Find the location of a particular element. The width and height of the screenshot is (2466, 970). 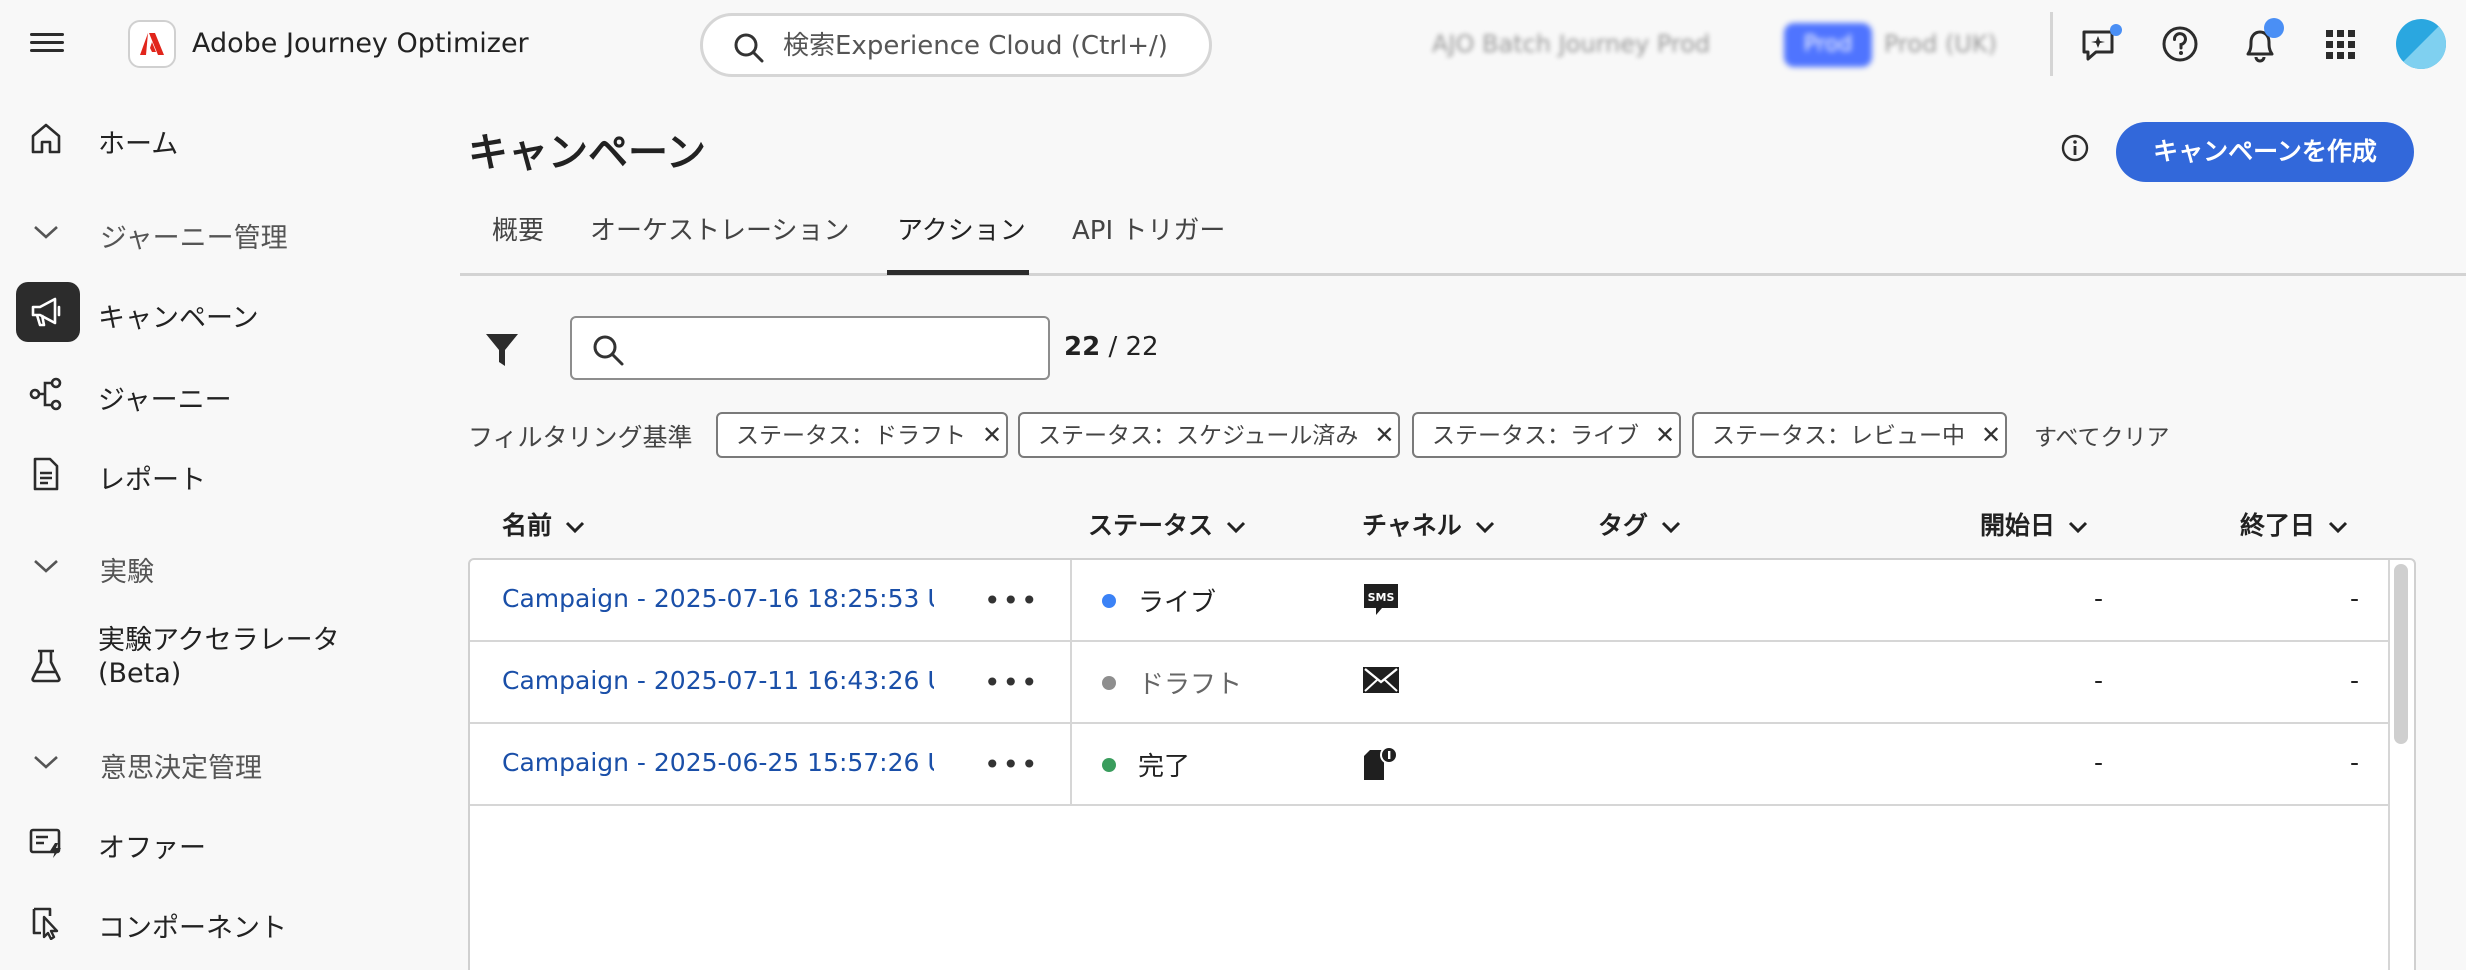

sidebar-section-journey-management: ジャーニー管理 is located at coordinates (231, 232).